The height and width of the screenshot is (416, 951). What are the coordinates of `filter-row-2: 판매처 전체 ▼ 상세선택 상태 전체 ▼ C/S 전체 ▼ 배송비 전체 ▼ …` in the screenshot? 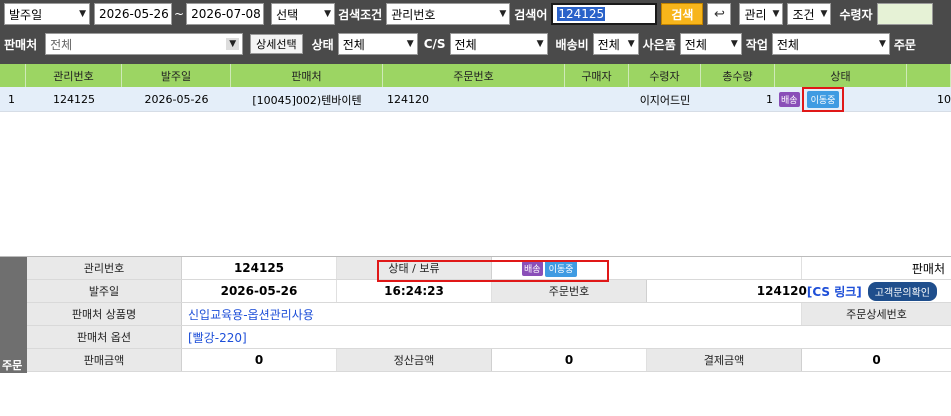 It's located at (460, 44).